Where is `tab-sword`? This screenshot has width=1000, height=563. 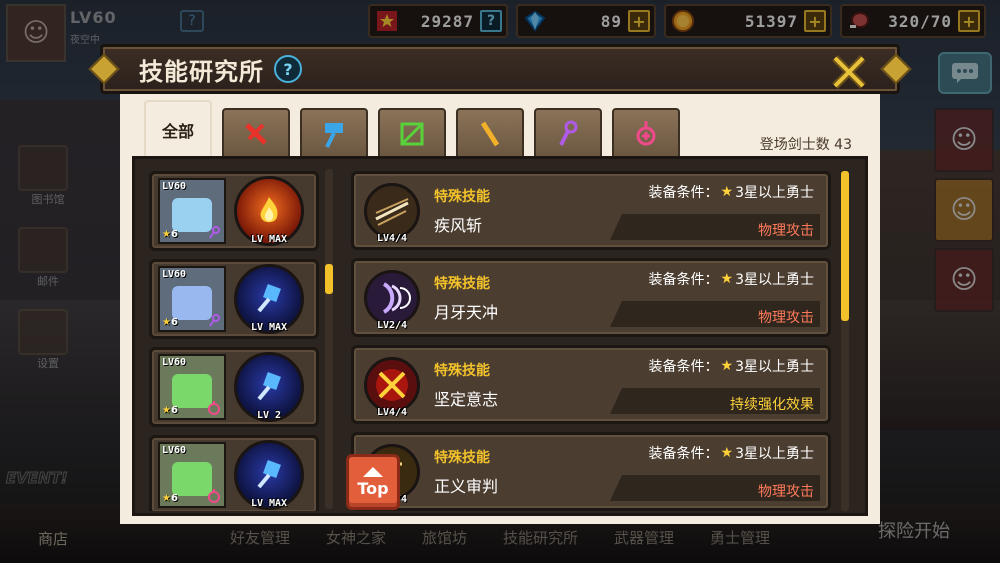 tab-sword is located at coordinates (256, 134).